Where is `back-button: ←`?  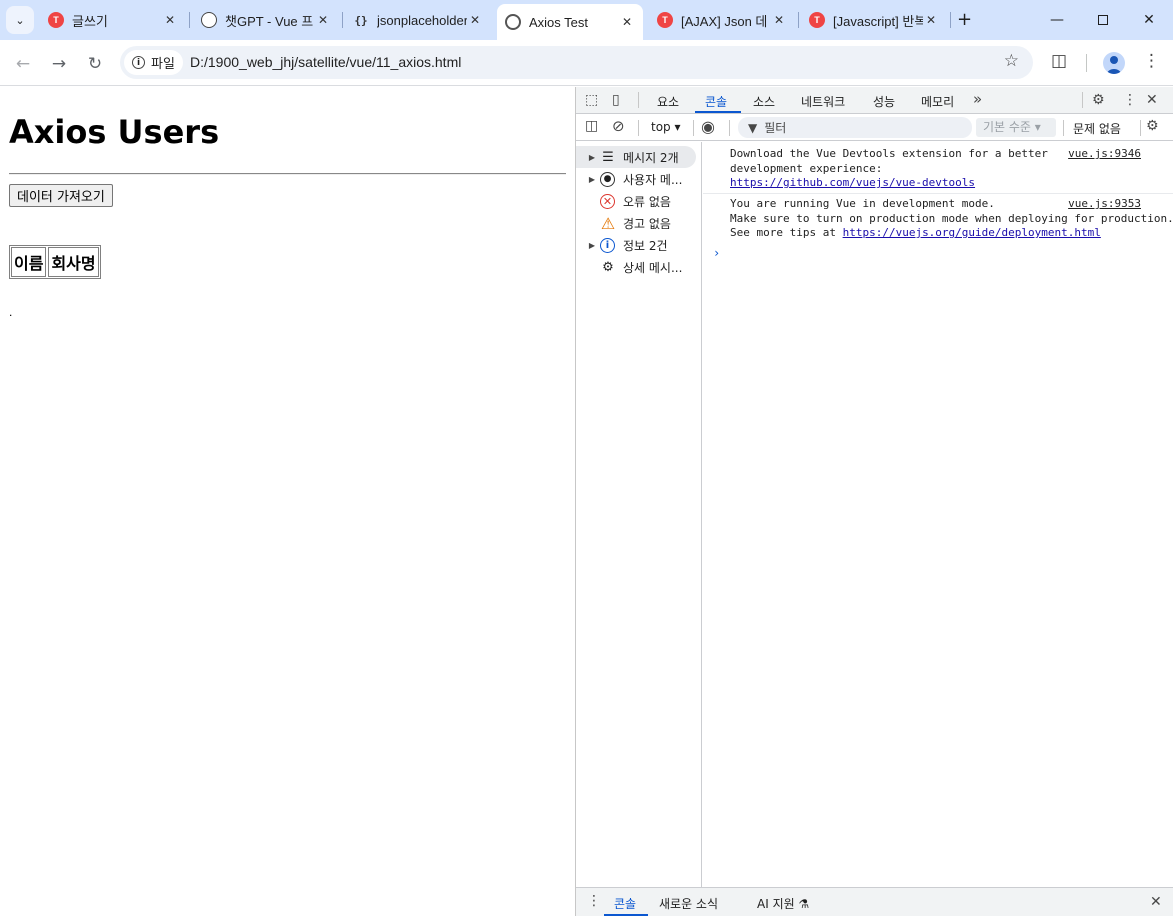 back-button: ← is located at coordinates (23, 64).